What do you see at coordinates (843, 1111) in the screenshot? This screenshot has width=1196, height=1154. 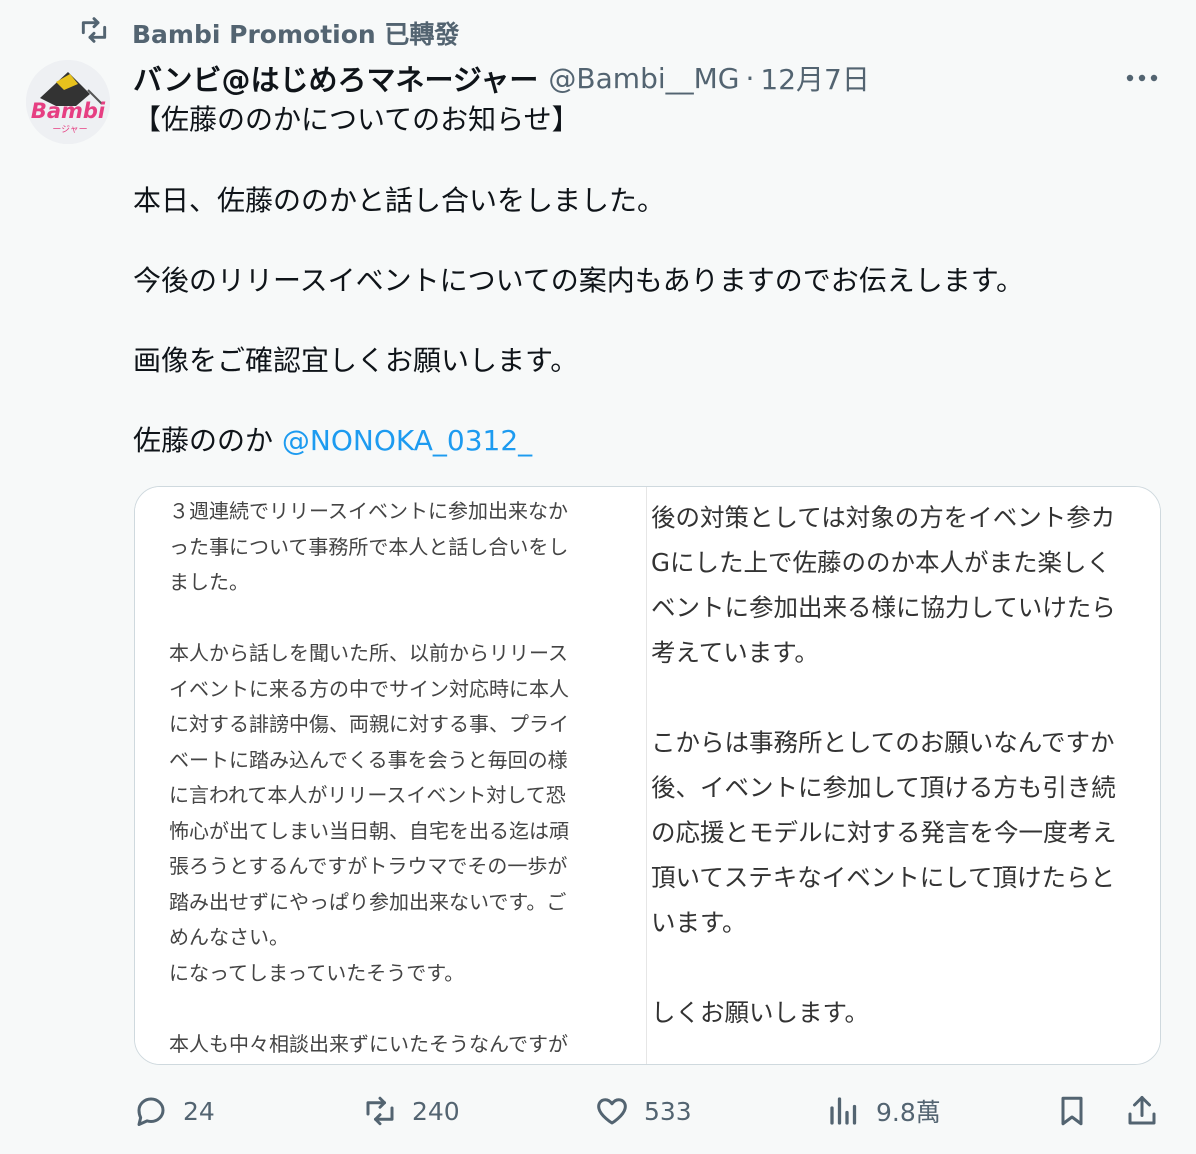 I see `views-icon` at bounding box center [843, 1111].